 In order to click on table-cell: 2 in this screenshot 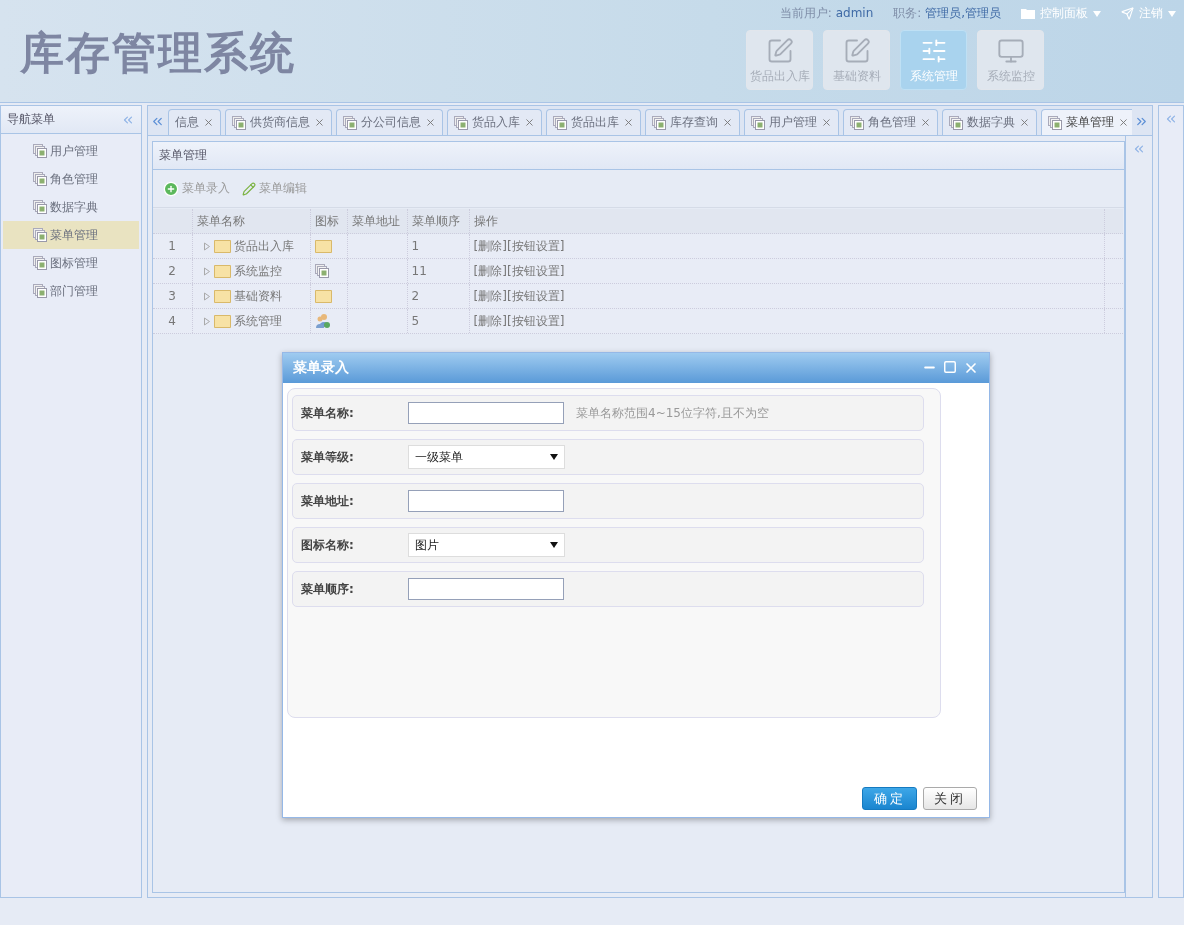, I will do `click(415, 296)`.